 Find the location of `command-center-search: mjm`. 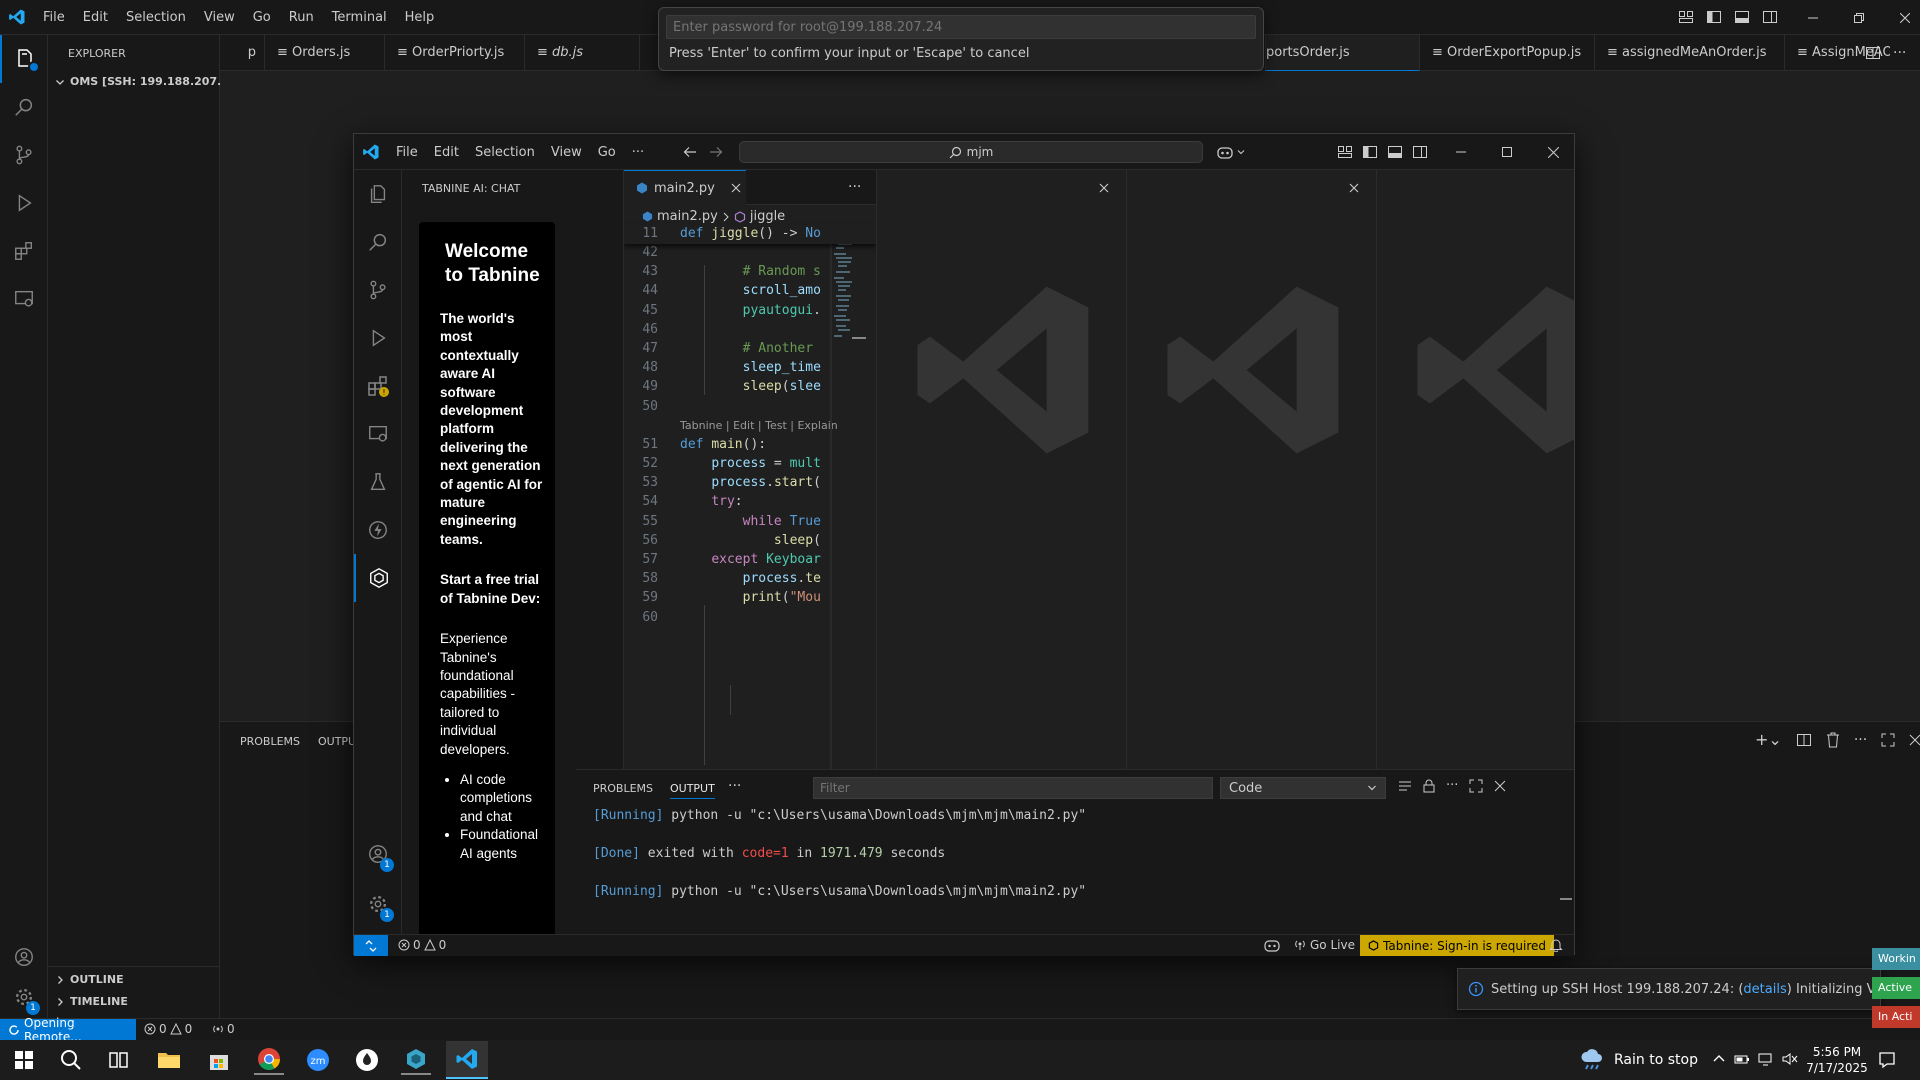

command-center-search: mjm is located at coordinates (971, 152).